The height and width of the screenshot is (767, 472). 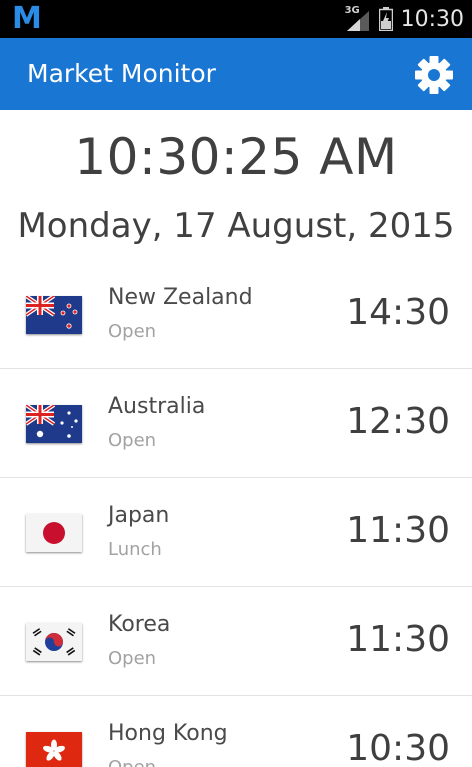 I want to click on market-row-korea: Korea Open 11:30, so click(x=236, y=641).